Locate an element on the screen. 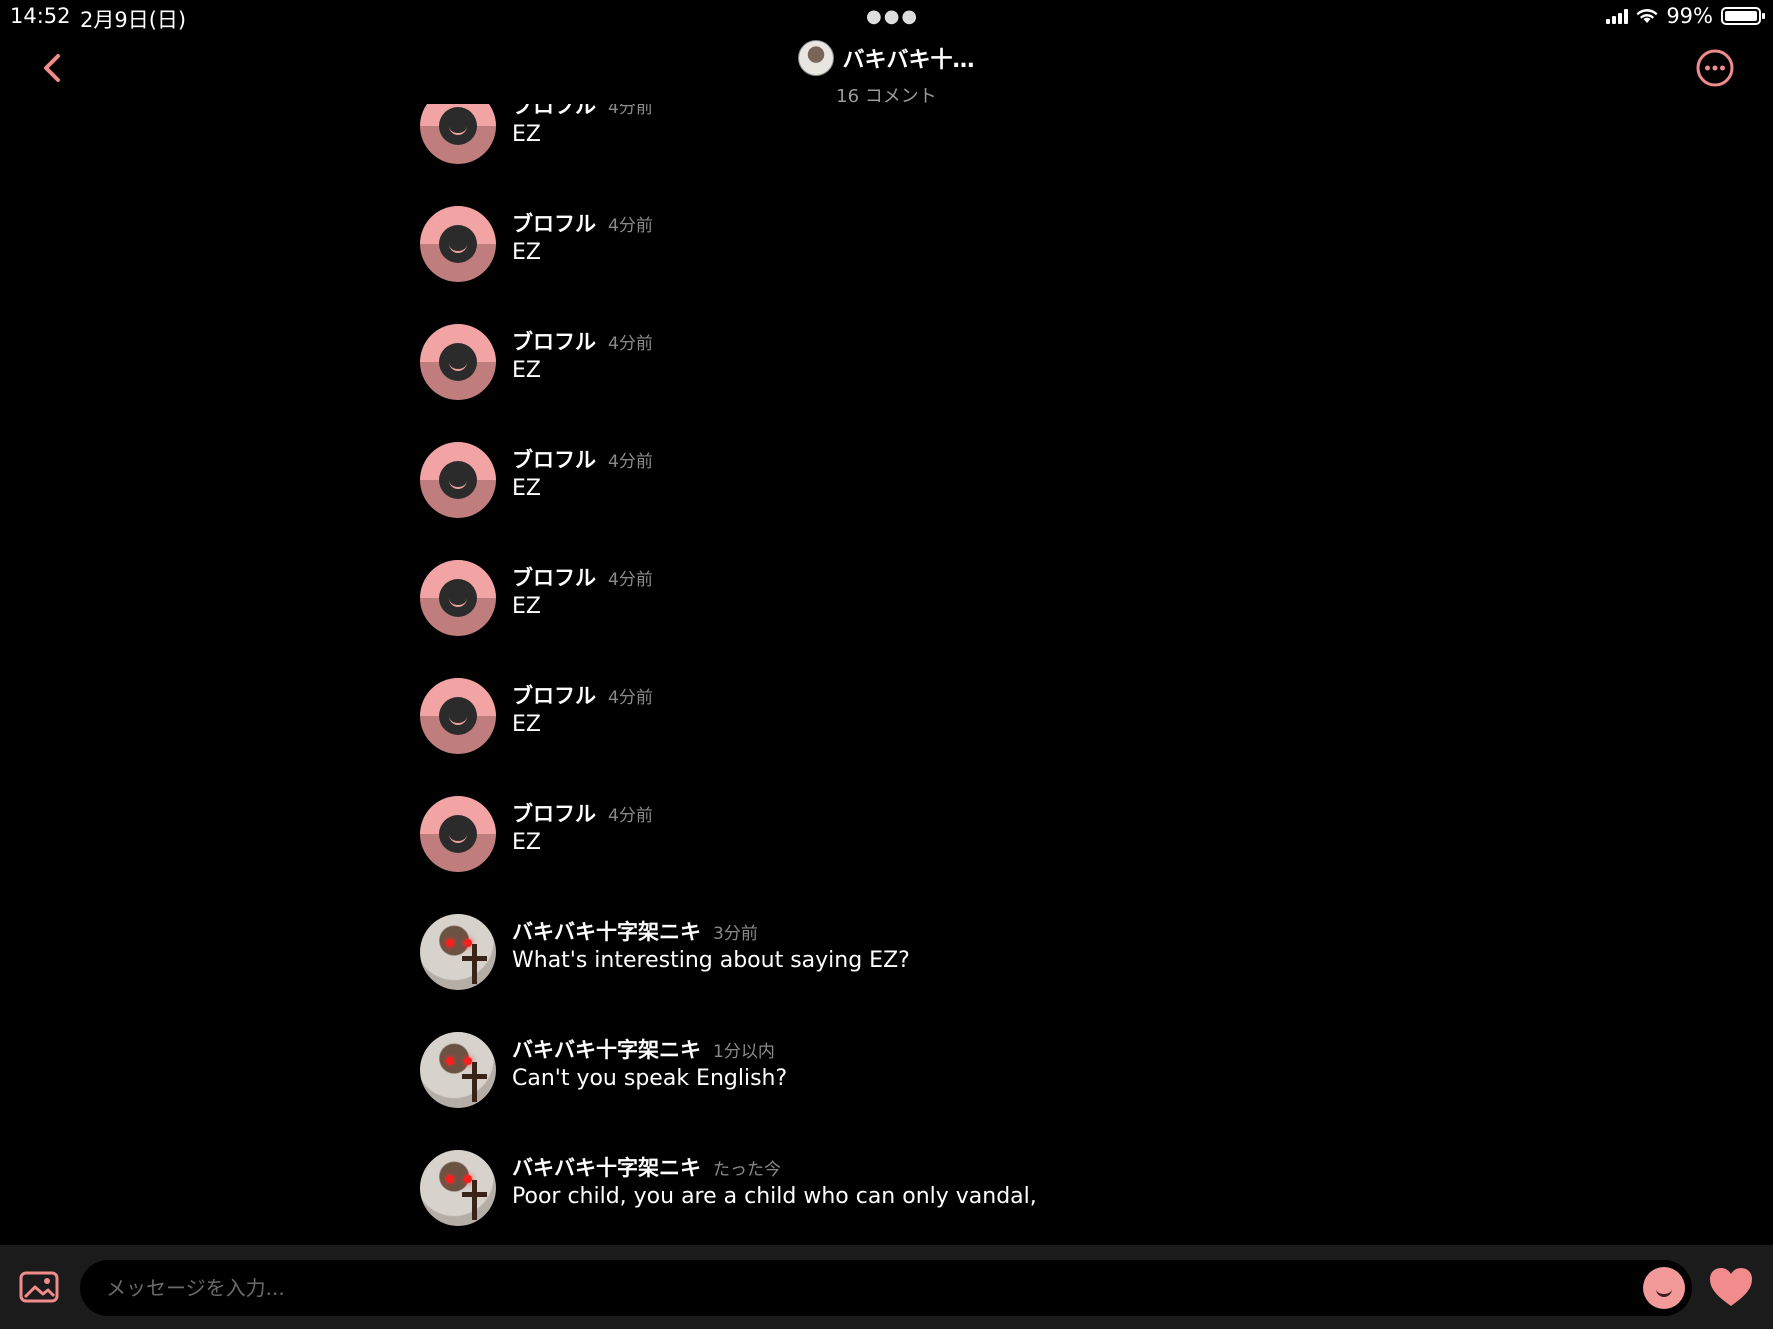  more-options-icon is located at coordinates (1715, 68).